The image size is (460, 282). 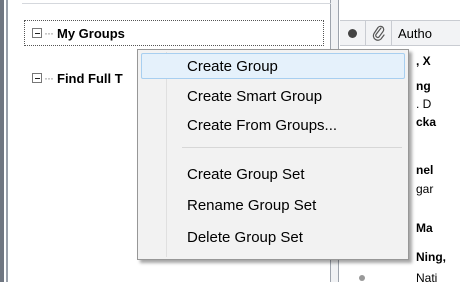 I want to click on tree-node-find-full-text: ··· Find Full T, so click(x=77, y=78).